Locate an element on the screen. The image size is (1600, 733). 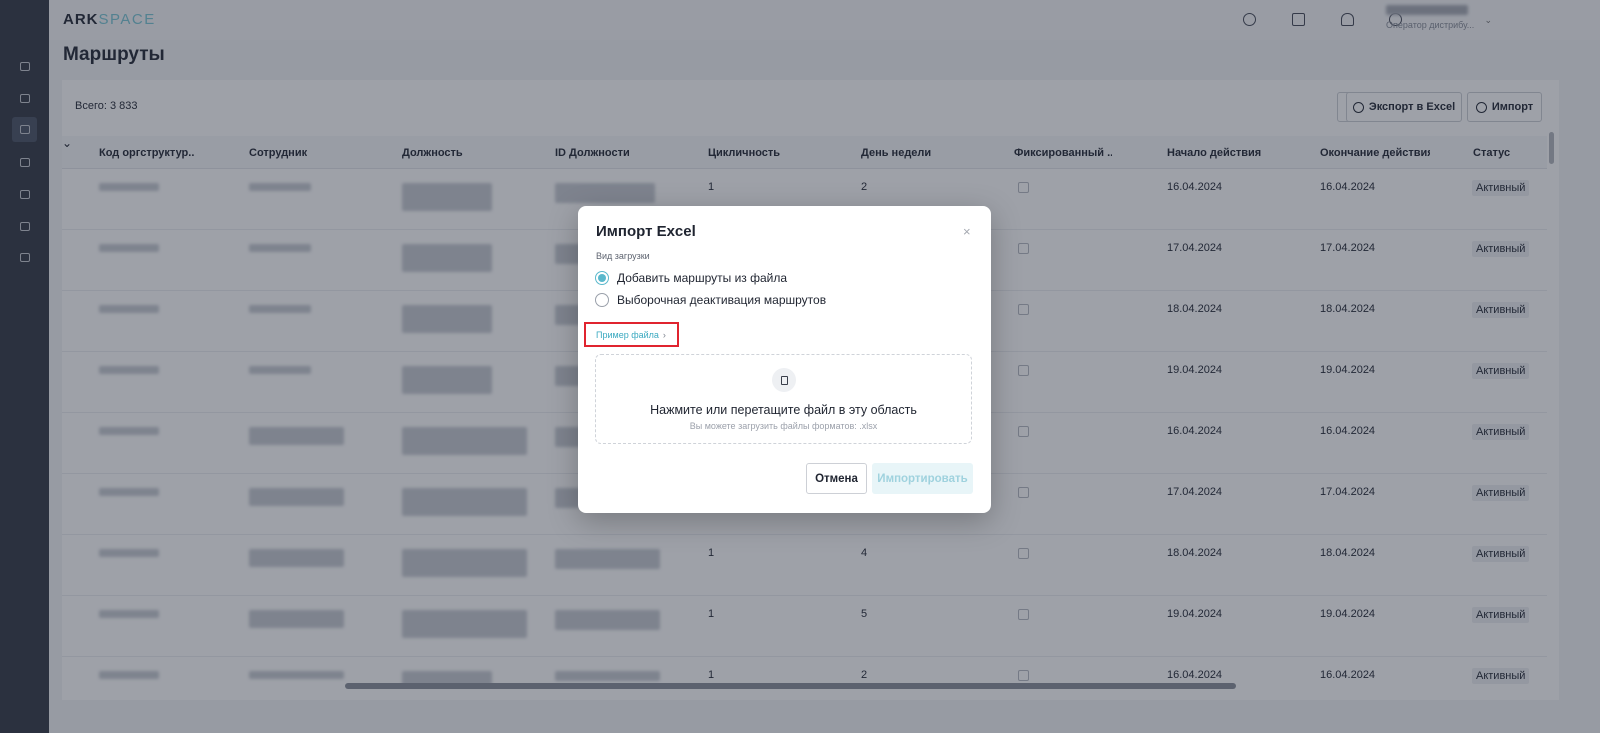
close-icon: × is located at coordinates (967, 231).